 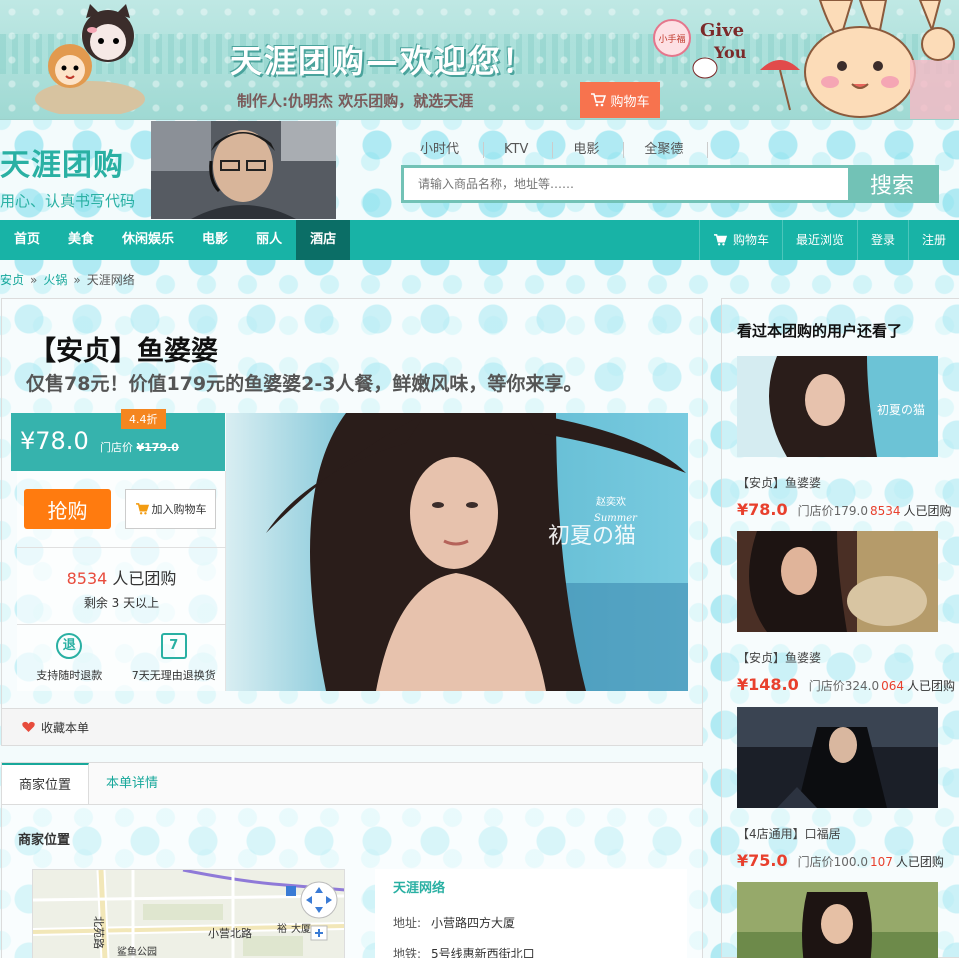 I want to click on deal-title: 【安贞】鱼婆婆, so click(x=123, y=351).